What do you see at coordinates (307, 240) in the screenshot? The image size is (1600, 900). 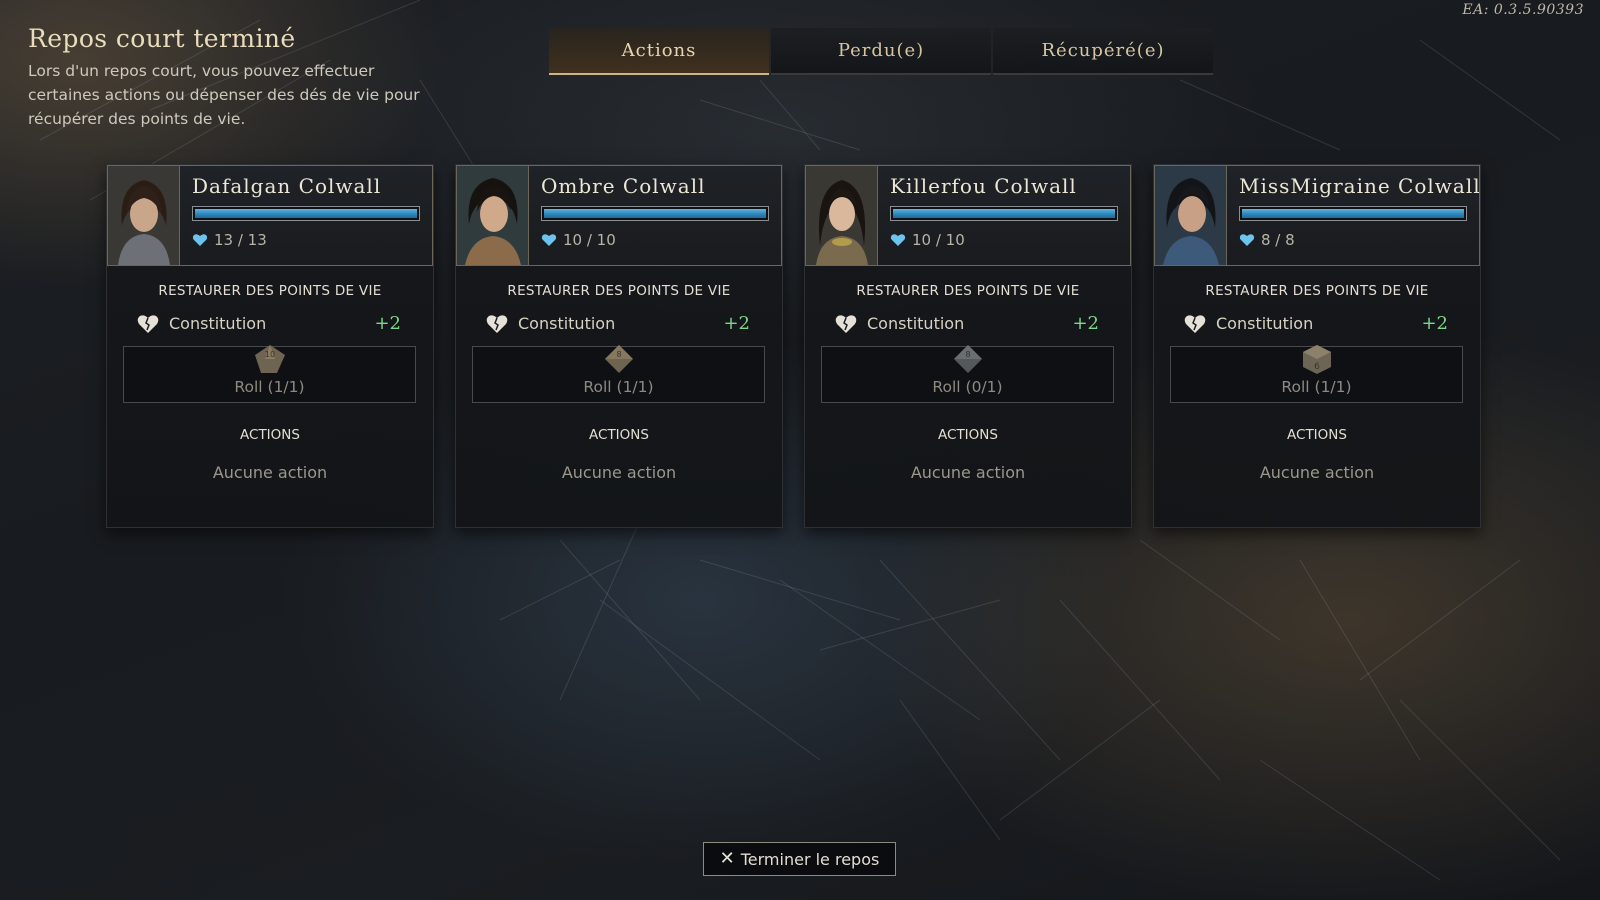 I see `hp-readout: 13 / 13` at bounding box center [307, 240].